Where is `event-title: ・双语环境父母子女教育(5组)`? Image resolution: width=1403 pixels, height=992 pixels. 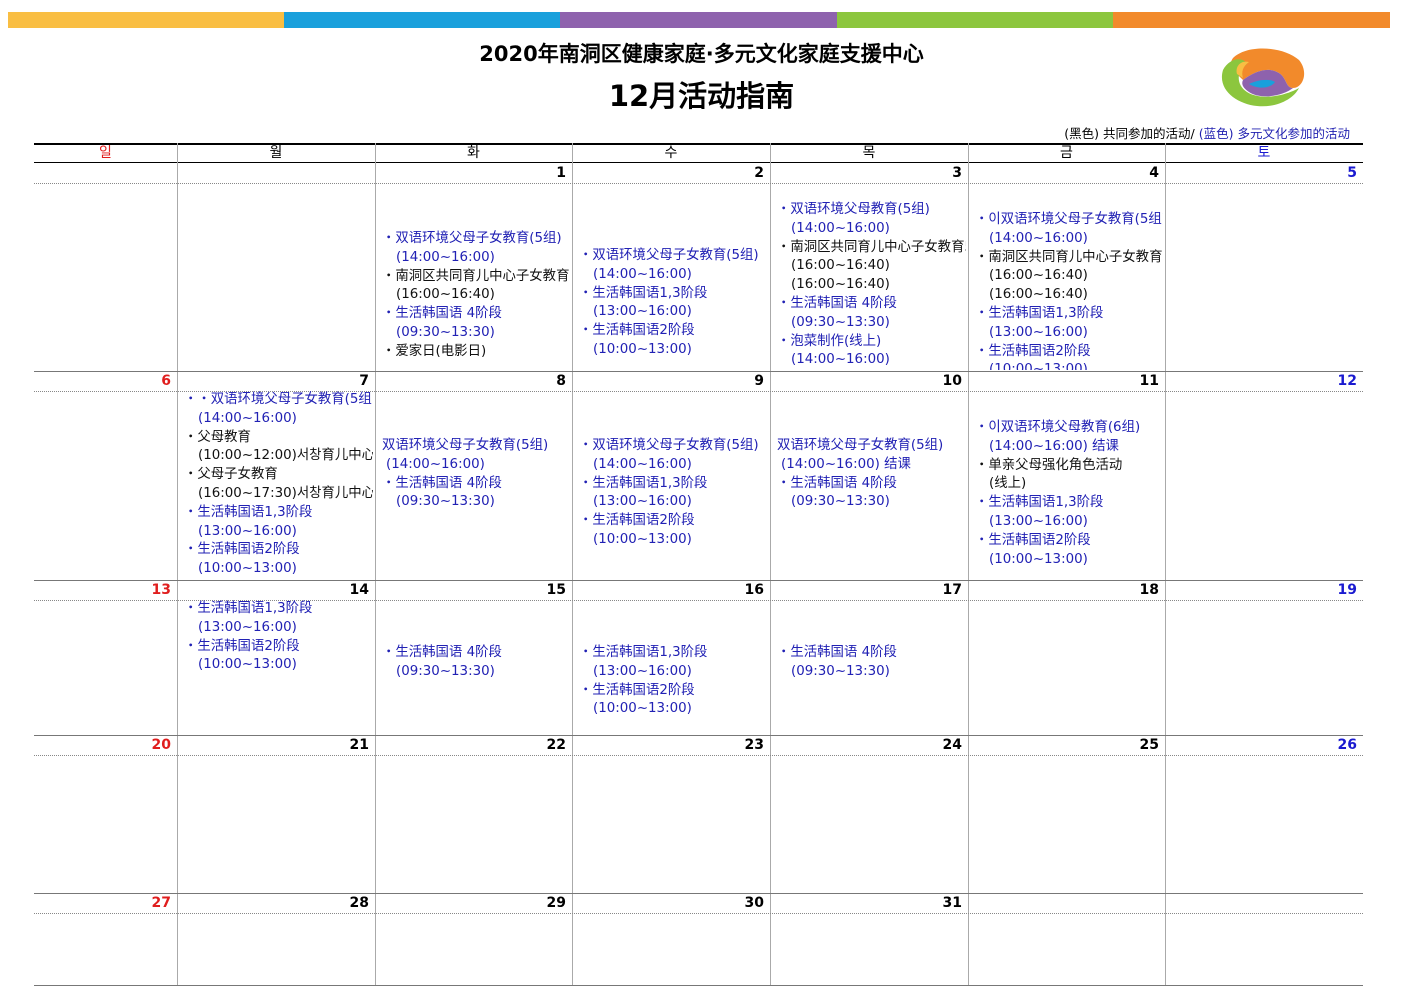 event-title: ・双语环境父母子女教育(5组) is located at coordinates (669, 255).